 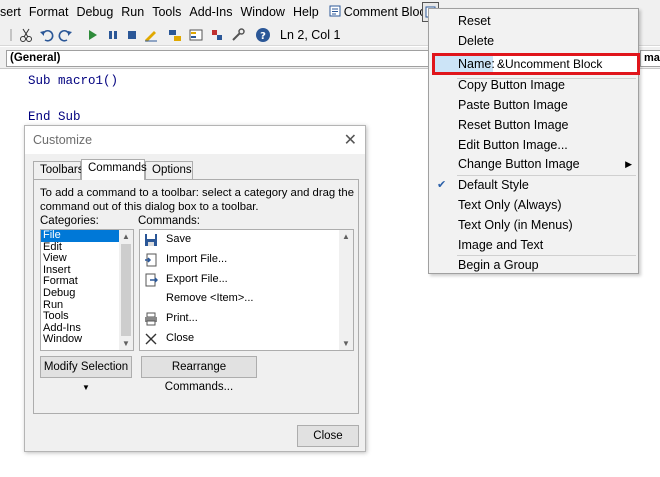 I want to click on toolbox-button, so click(x=238, y=35).